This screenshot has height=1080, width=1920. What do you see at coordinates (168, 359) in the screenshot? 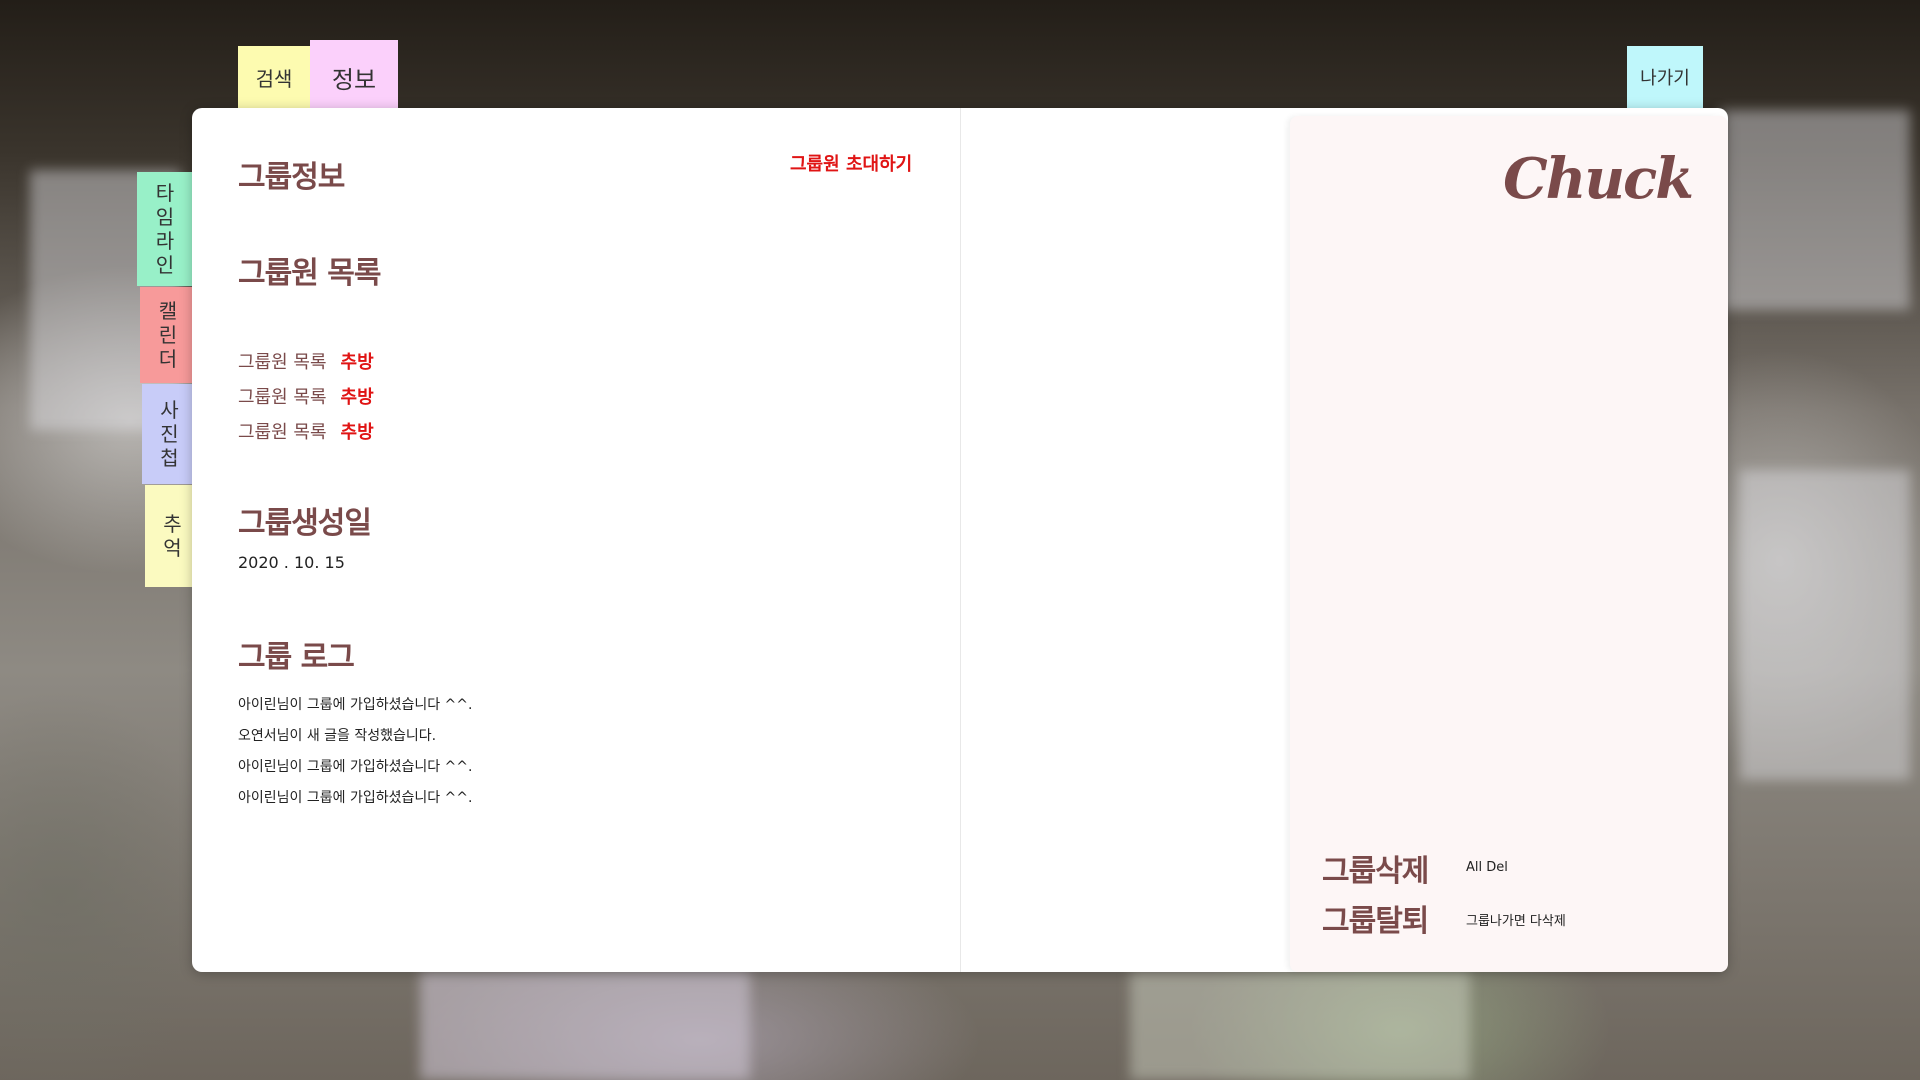
I see `tab-calendar-char: 더` at bounding box center [168, 359].